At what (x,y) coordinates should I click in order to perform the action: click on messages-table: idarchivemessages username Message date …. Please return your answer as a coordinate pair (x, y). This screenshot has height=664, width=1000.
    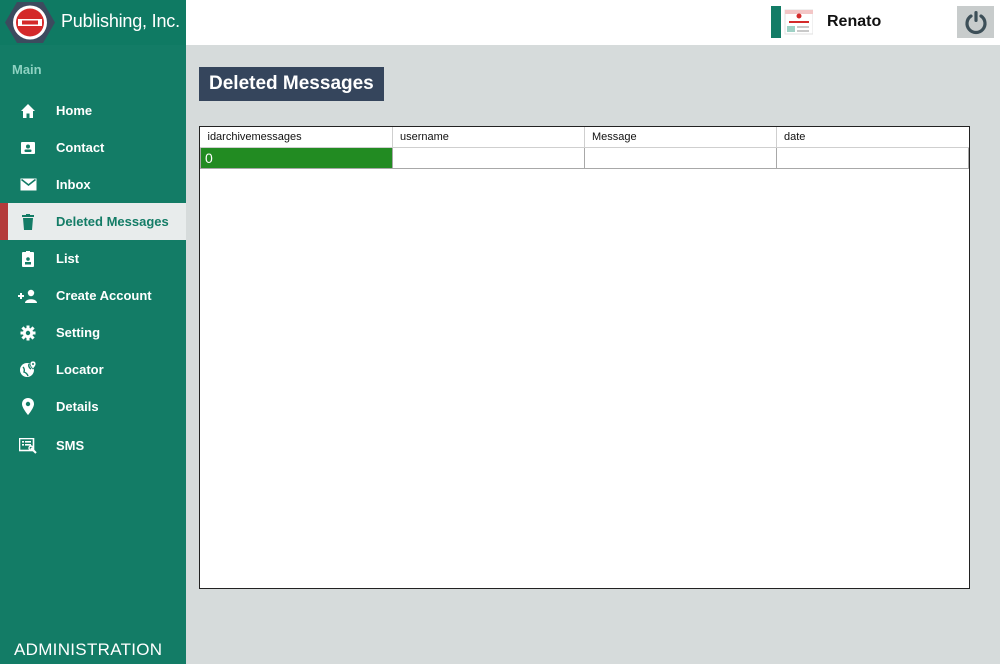
    Looking at the image, I should click on (584, 148).